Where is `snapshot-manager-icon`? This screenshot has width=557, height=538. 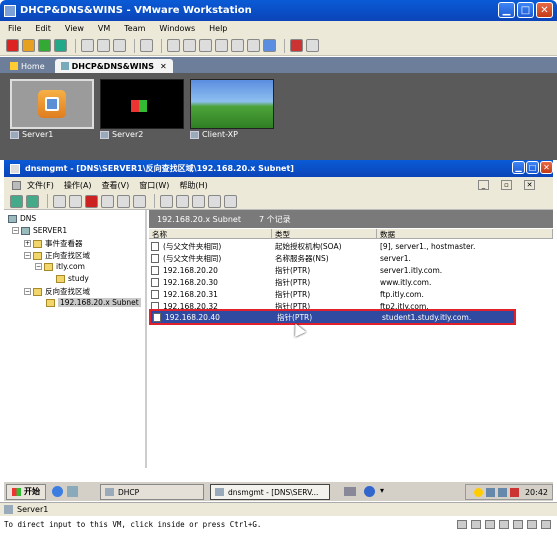
snapshot-manager-icon is located at coordinates (119, 45).